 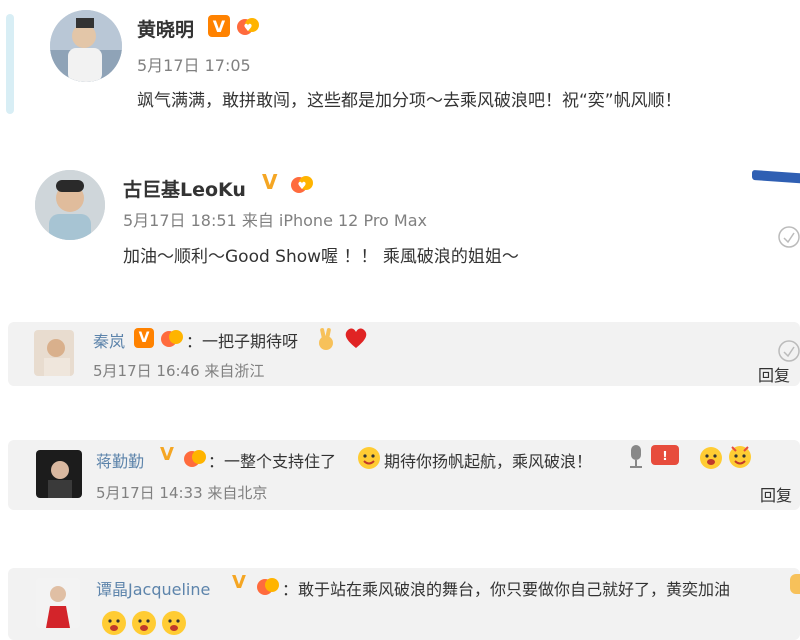 I want to click on cheer-sticker-icon: !, so click(x=665, y=456).